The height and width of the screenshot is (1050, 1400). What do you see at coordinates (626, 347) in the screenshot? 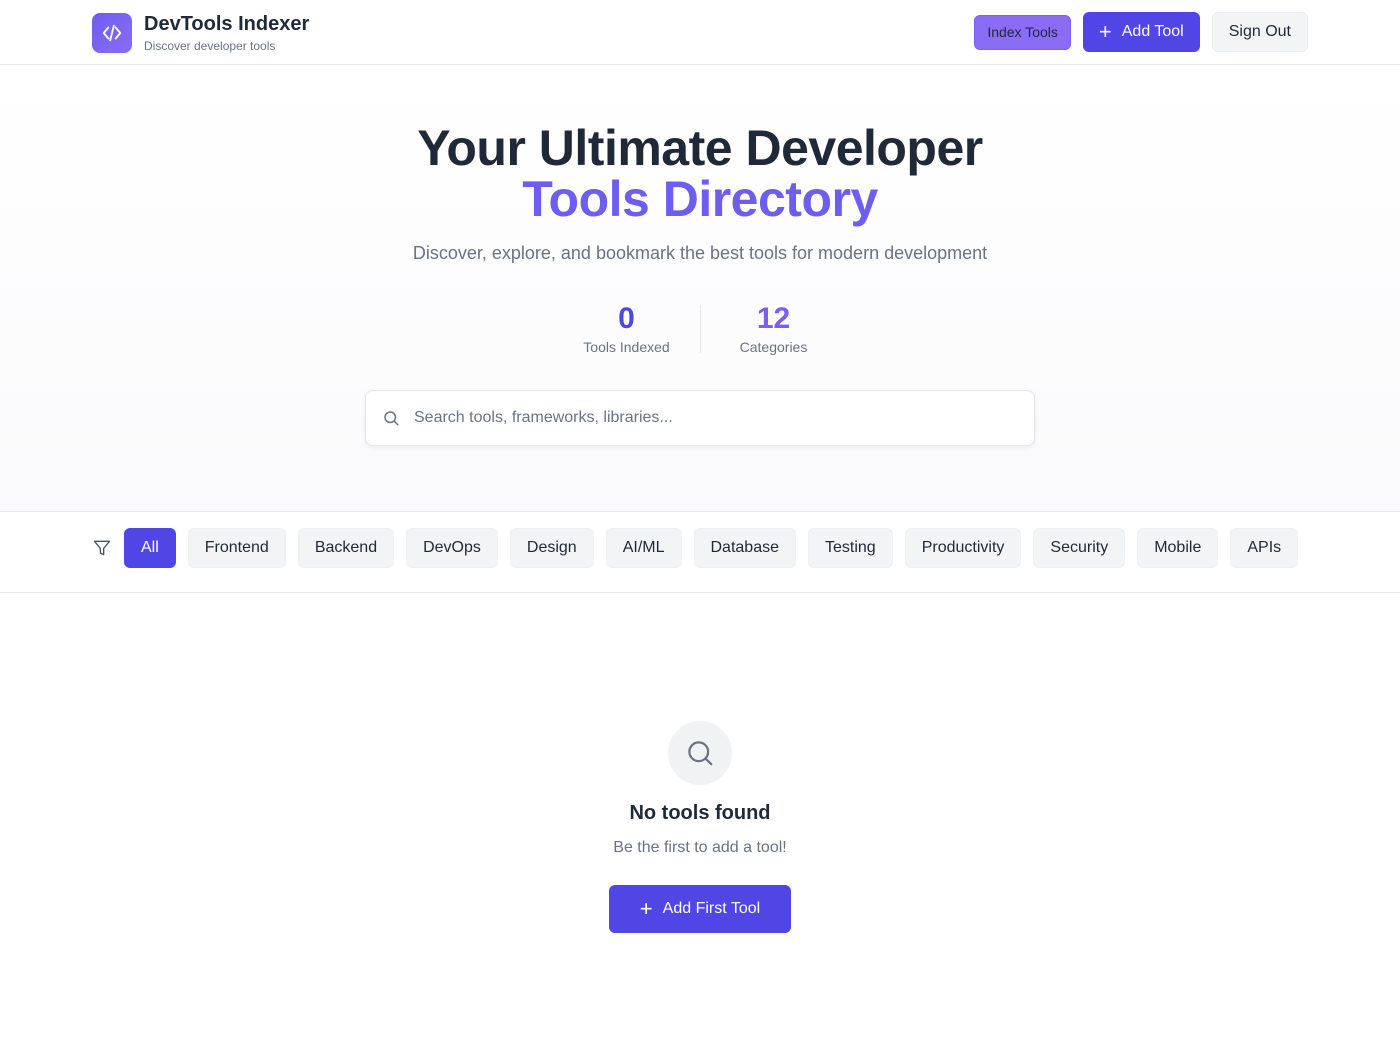
I see `stat-label: Tools Indexed` at bounding box center [626, 347].